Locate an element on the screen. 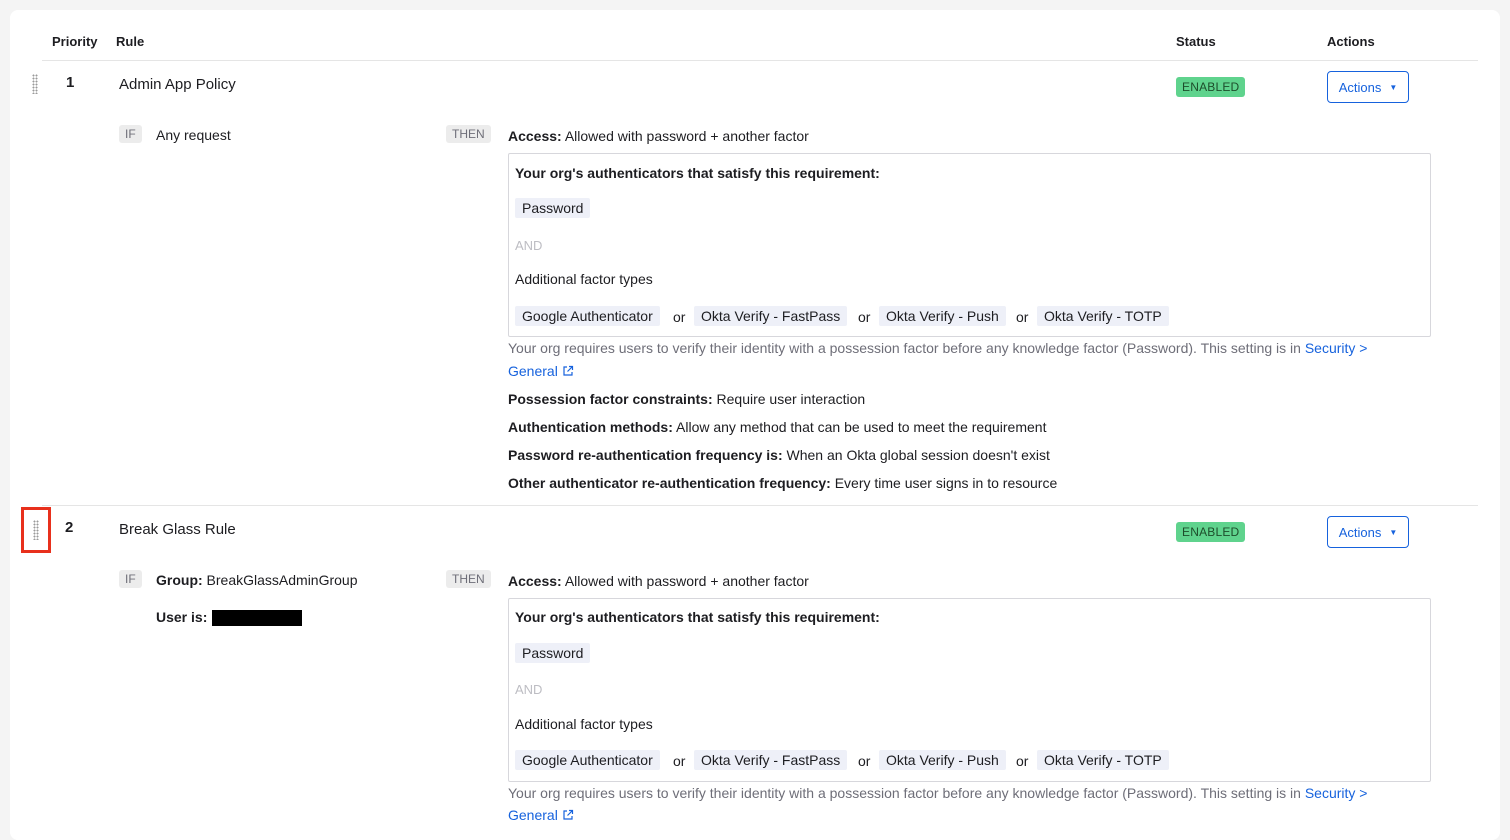  detail-value: Every time user signs in to resource is located at coordinates (946, 483).